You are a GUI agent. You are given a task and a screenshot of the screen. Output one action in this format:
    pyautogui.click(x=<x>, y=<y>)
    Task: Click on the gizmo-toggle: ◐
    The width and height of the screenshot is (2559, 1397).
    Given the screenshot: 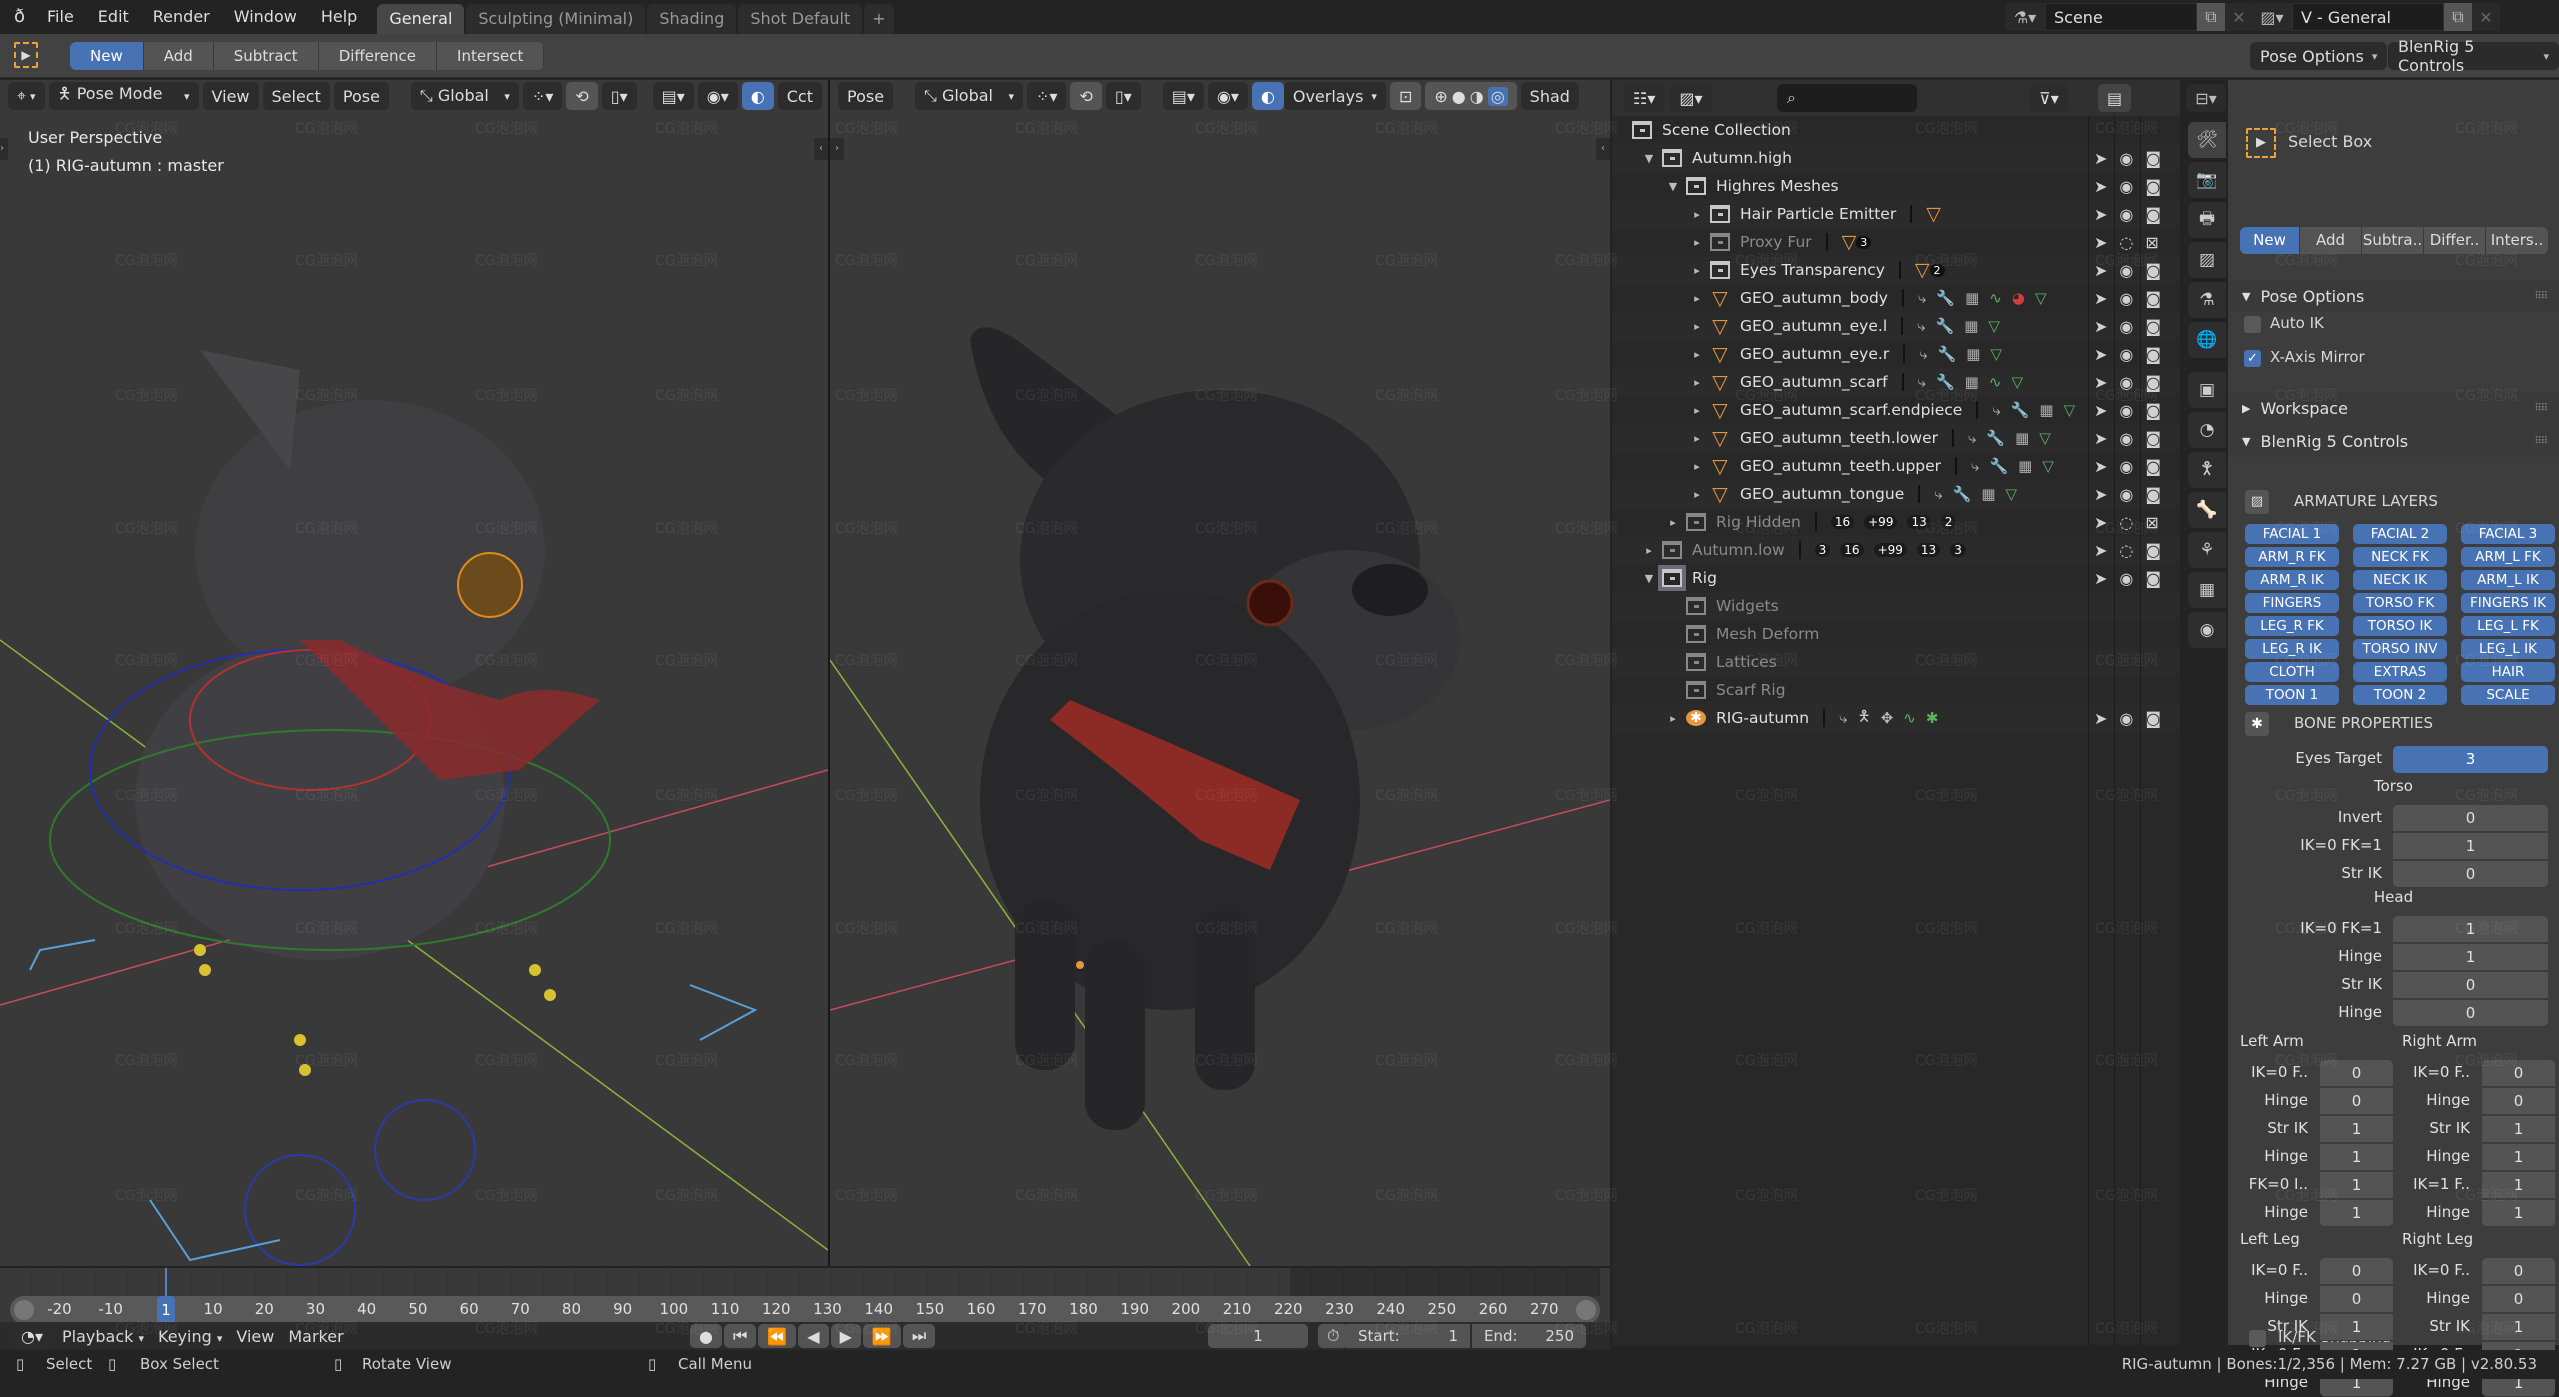 What is the action you would take?
    pyautogui.click(x=757, y=96)
    